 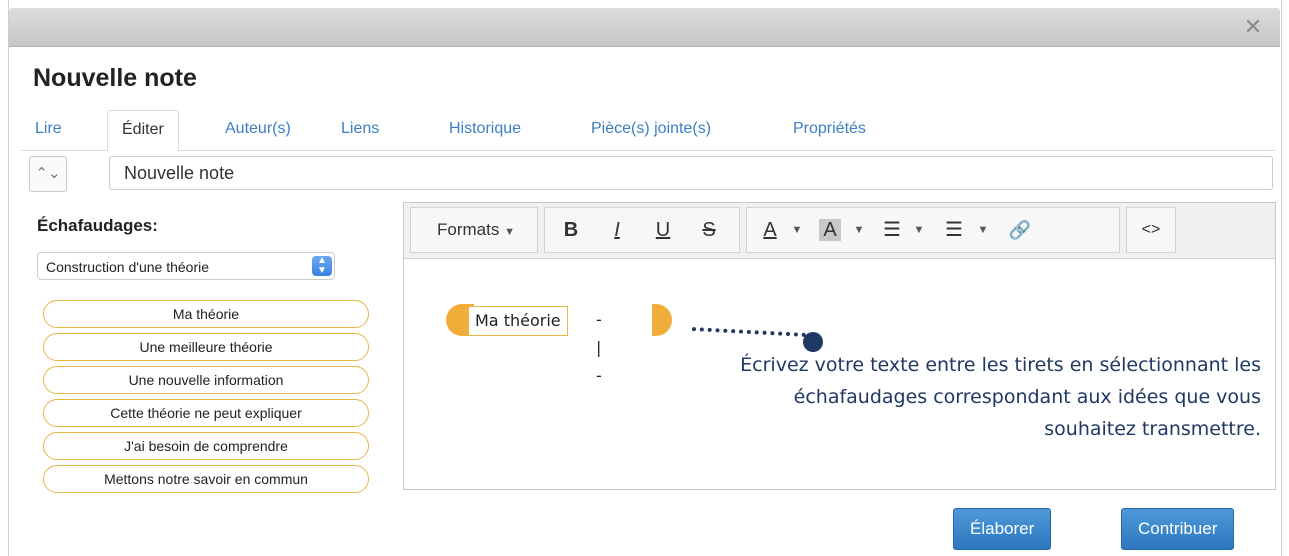 I want to click on chevron-updown-icon: ▲ ▼, so click(x=322, y=266).